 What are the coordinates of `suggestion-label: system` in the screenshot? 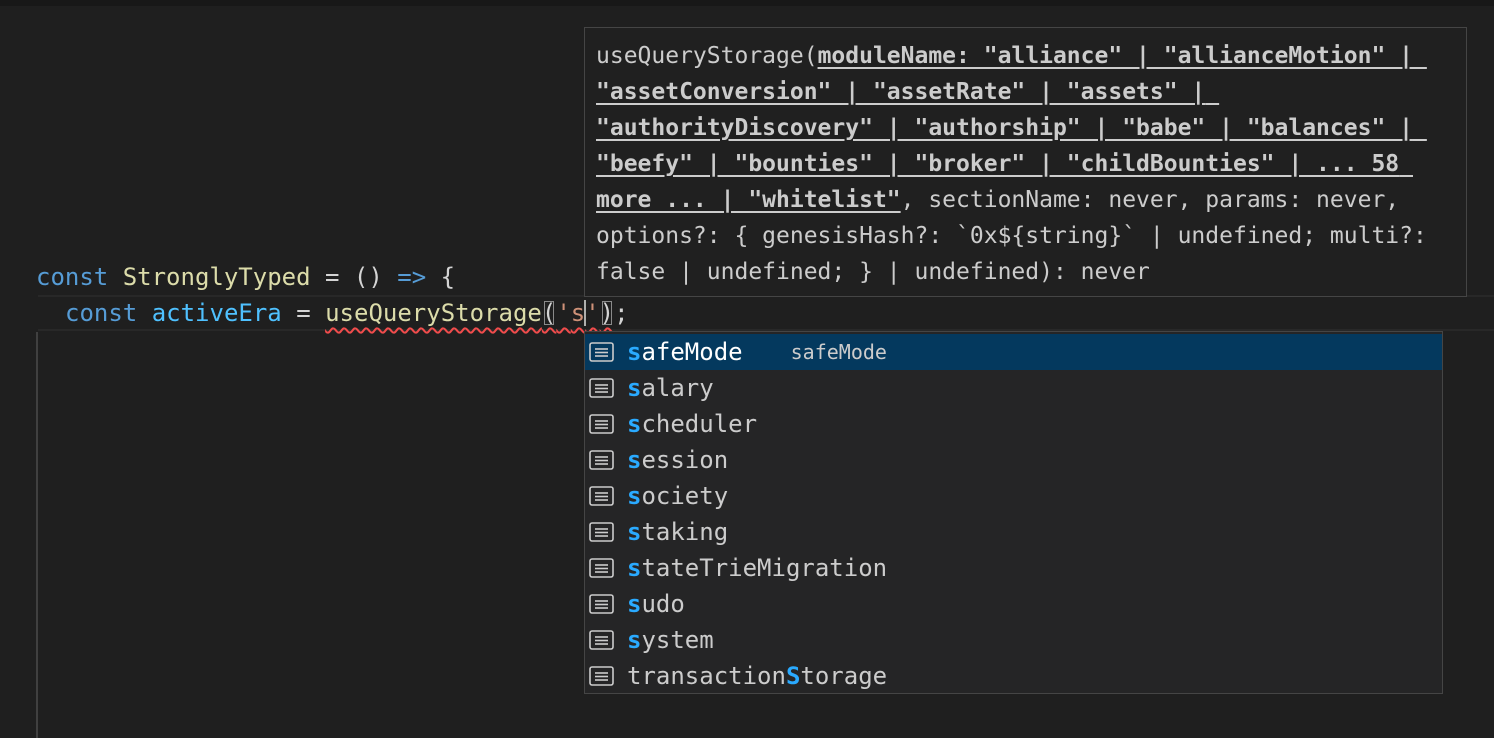 It's located at (670, 640).